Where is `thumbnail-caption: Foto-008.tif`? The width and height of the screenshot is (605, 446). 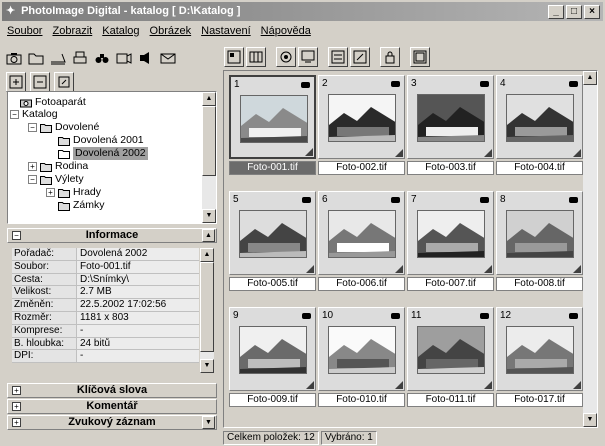 thumbnail-caption: Foto-008.tif is located at coordinates (539, 284).